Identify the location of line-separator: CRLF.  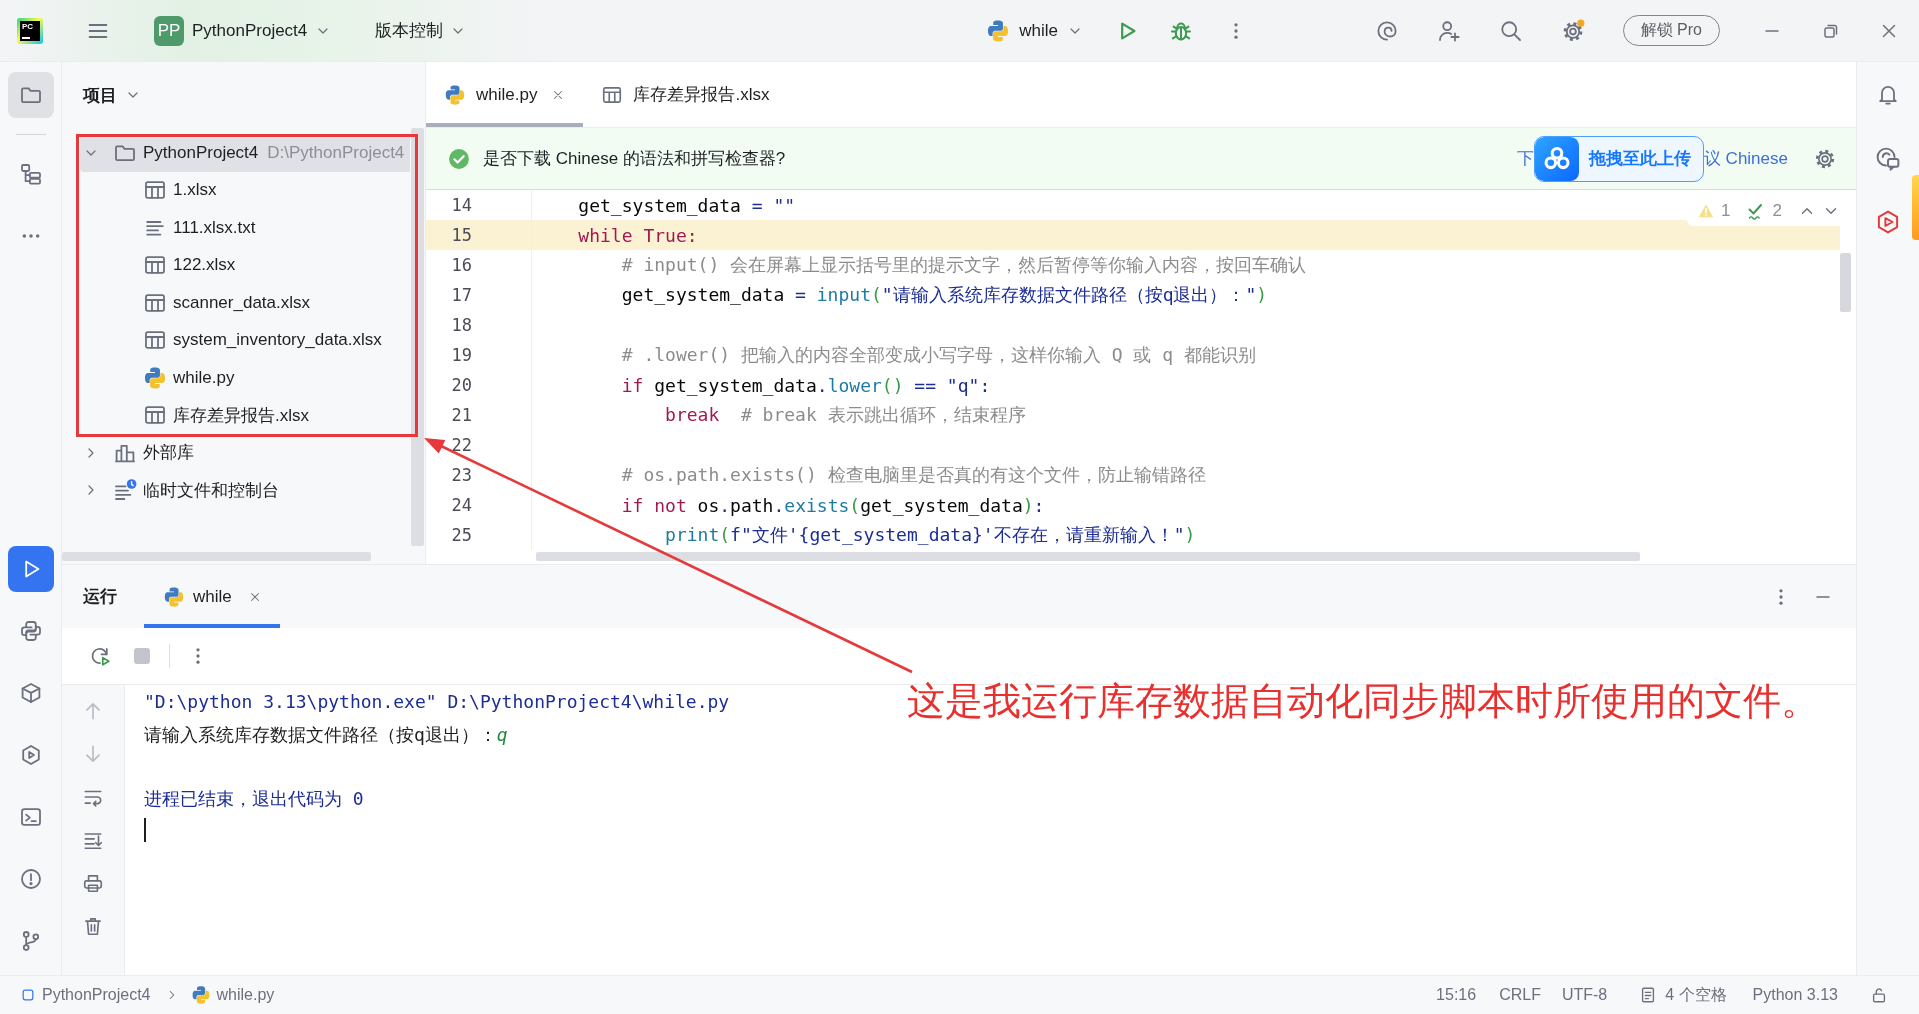
(1520, 995).